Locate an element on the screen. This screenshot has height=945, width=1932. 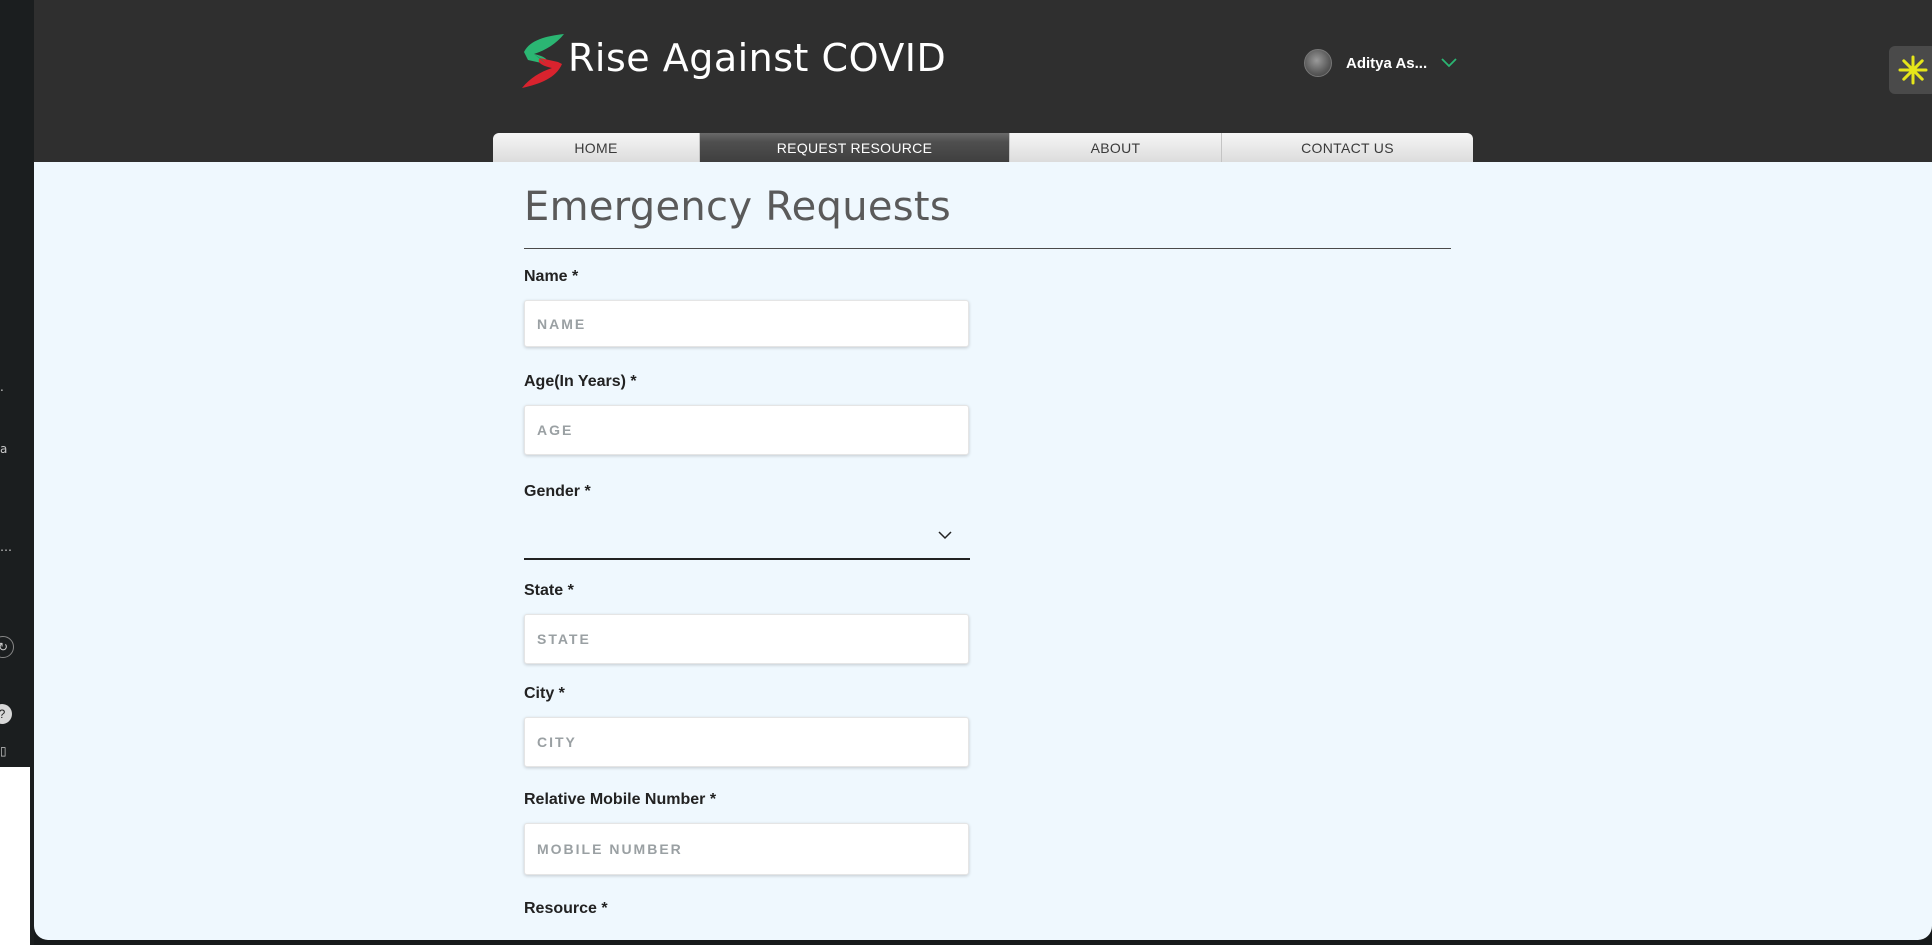
help-icon: ? is located at coordinates (6, 714).